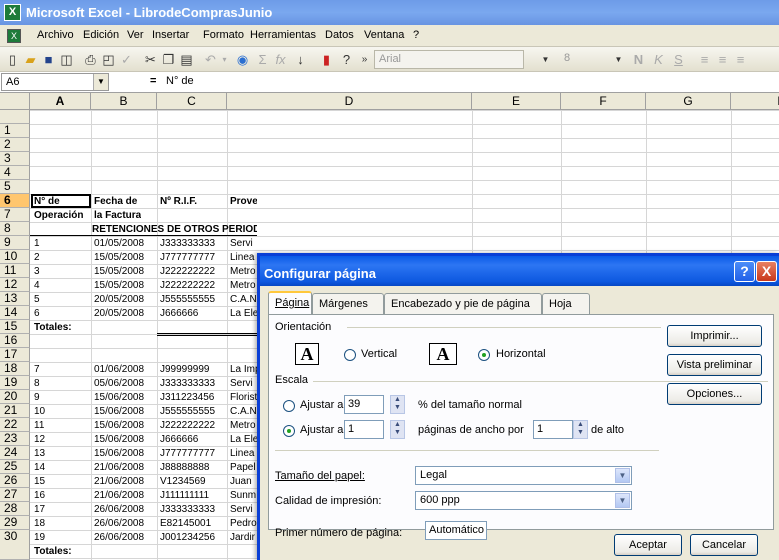  Describe the element at coordinates (622, 475) in the screenshot. I see `chevron-down-icon: ▼` at that location.